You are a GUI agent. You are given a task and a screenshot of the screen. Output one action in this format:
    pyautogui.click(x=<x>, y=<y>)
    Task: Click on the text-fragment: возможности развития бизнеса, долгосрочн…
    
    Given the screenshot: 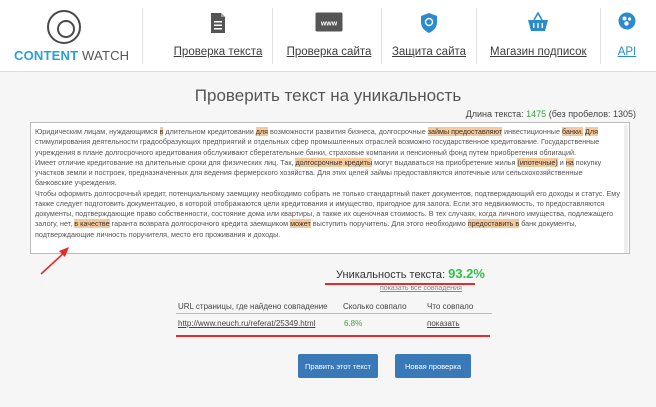 What is the action you would take?
    pyautogui.click(x=348, y=131)
    